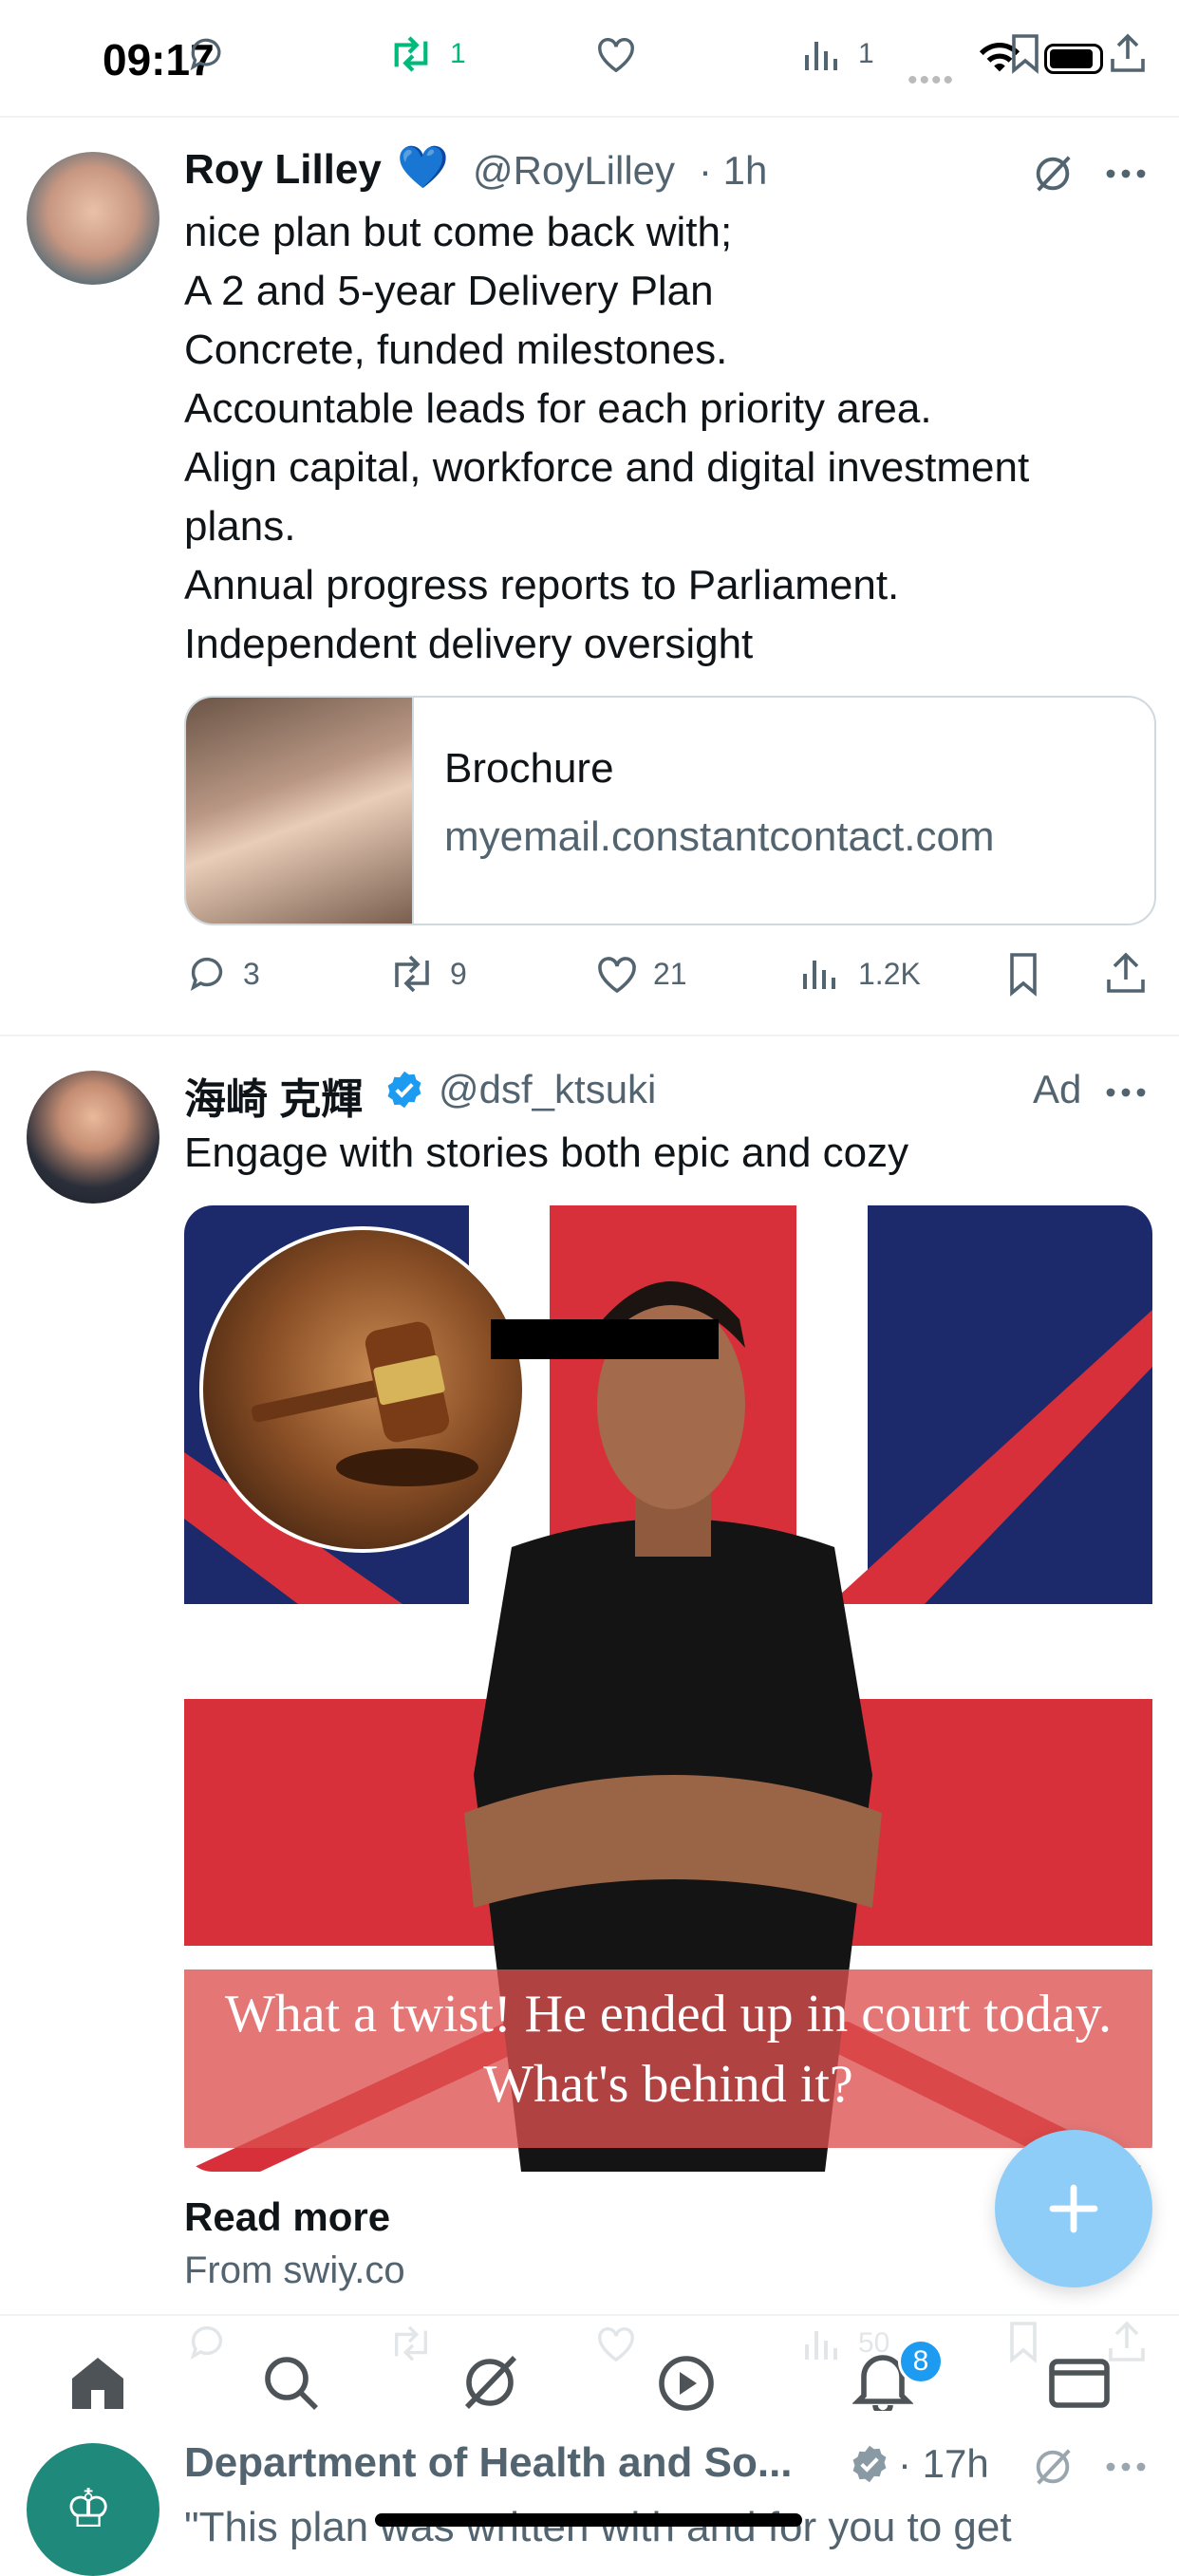 The image size is (1179, 2576). Describe the element at coordinates (458, 974) in the screenshot. I see `repost-count: 9` at that location.